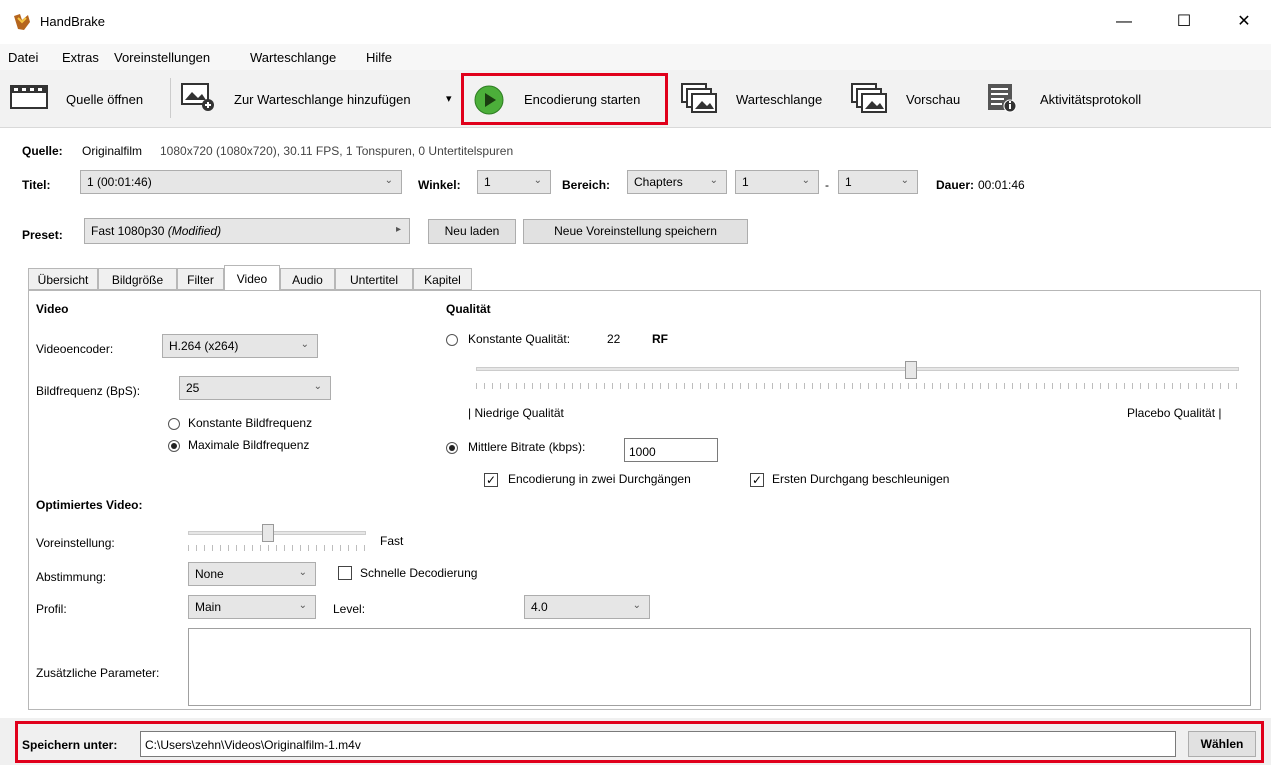  What do you see at coordinates (374, 279) in the screenshot?
I see `tab-untertitel: Untertitel` at bounding box center [374, 279].